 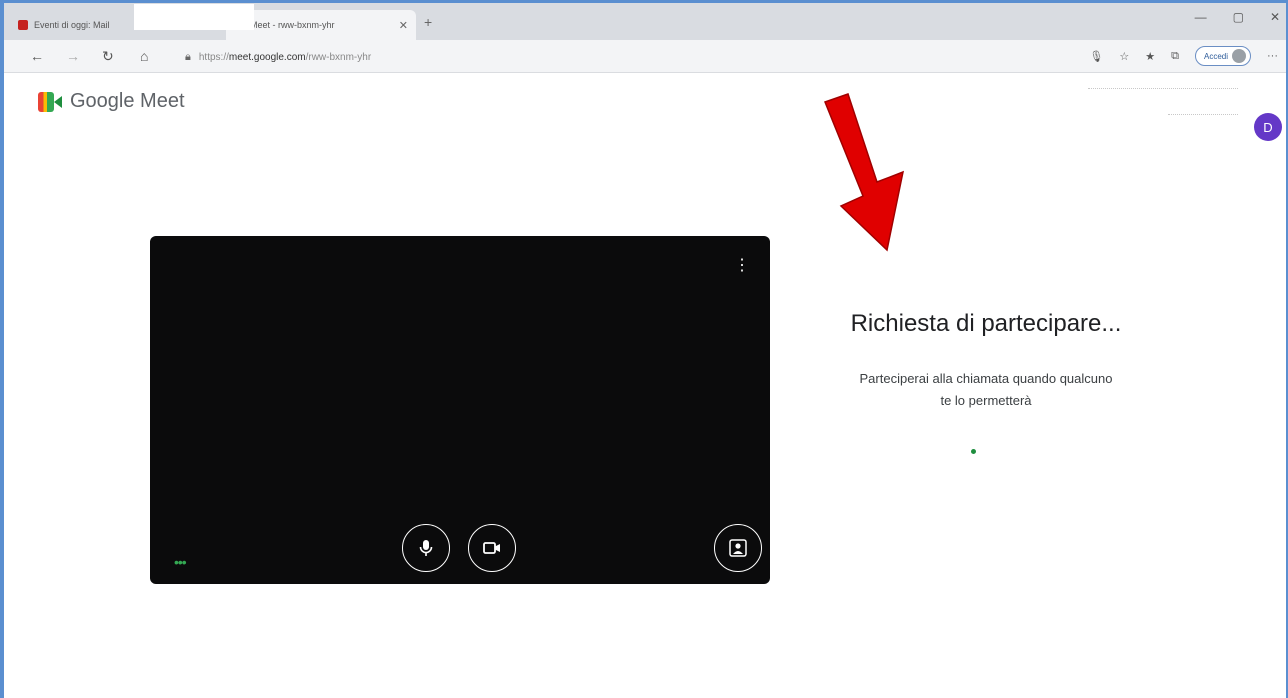 What do you see at coordinates (1096, 56) in the screenshot?
I see `microphone-permission-icon: 🎙︎` at bounding box center [1096, 56].